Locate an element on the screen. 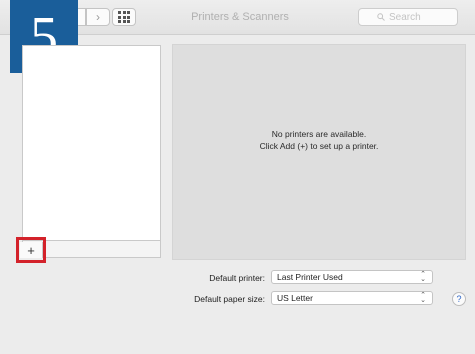  grid-icon is located at coordinates (124, 17).